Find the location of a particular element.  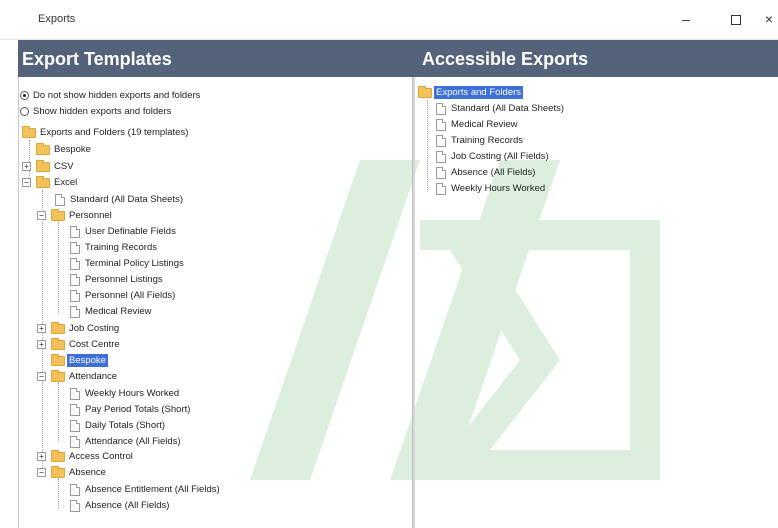

accessible-item-absence-all: Absence (All Fields) is located at coordinates (486, 172).